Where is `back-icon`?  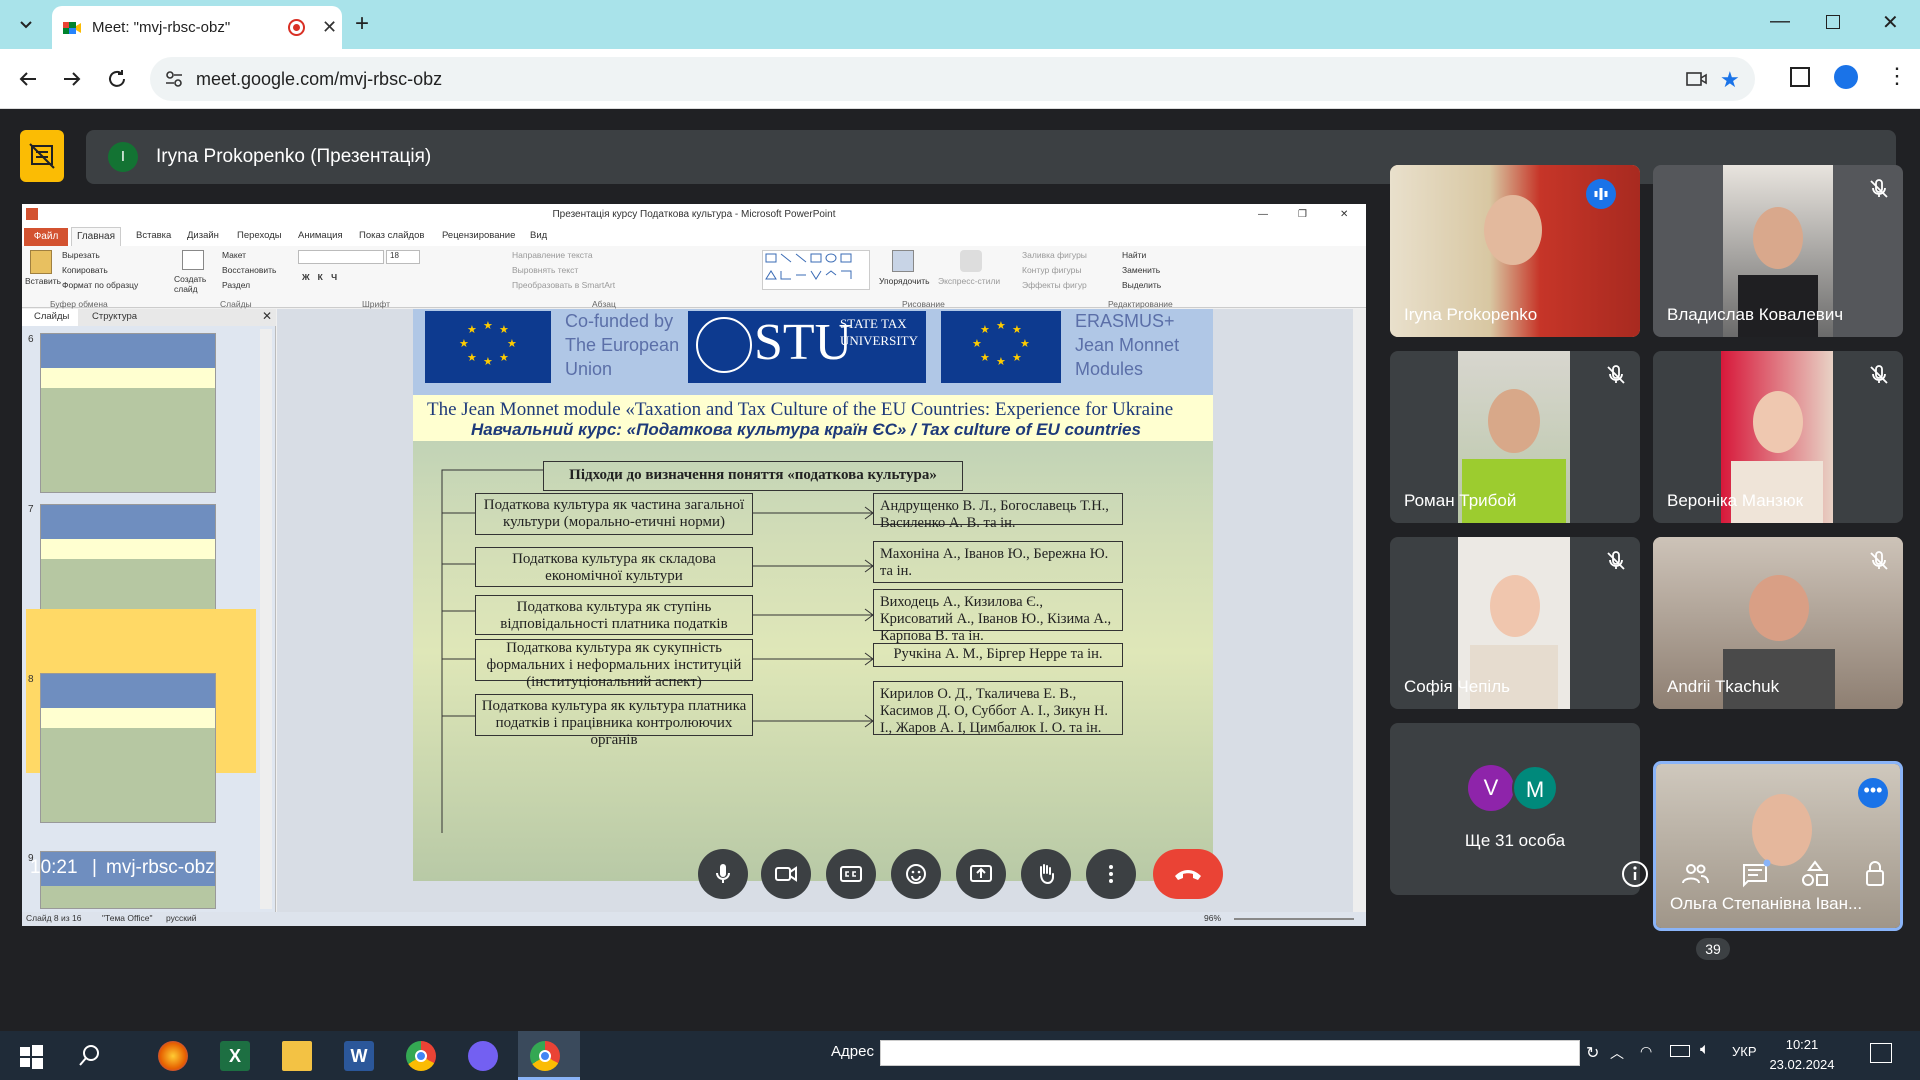
back-icon is located at coordinates (28, 79).